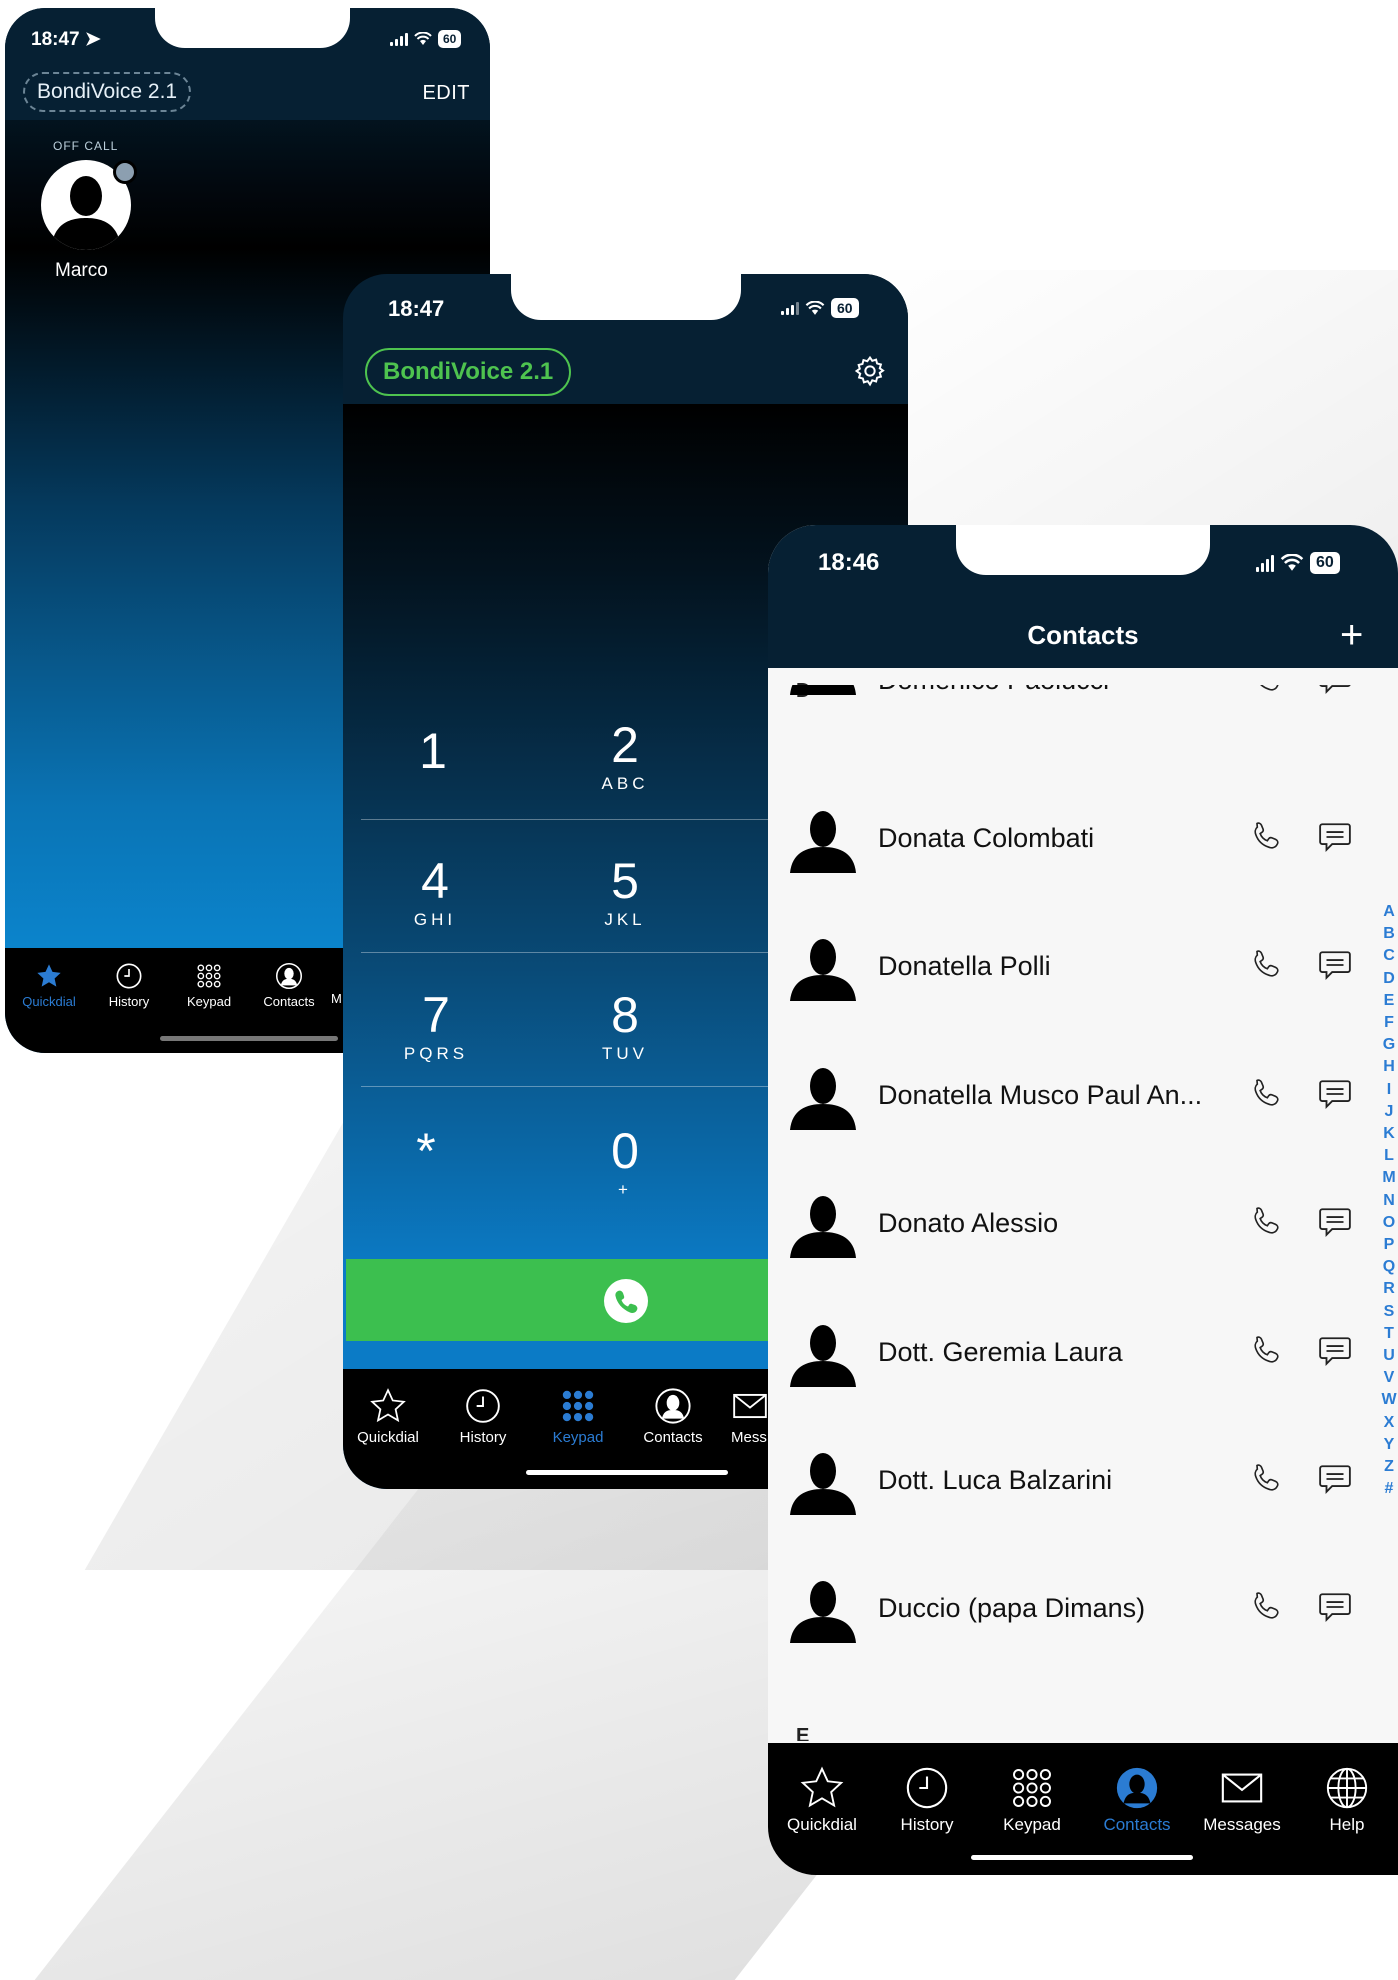 The width and height of the screenshot is (1398, 1980). I want to click on contact-row: Donatella Polli, so click(1068, 967).